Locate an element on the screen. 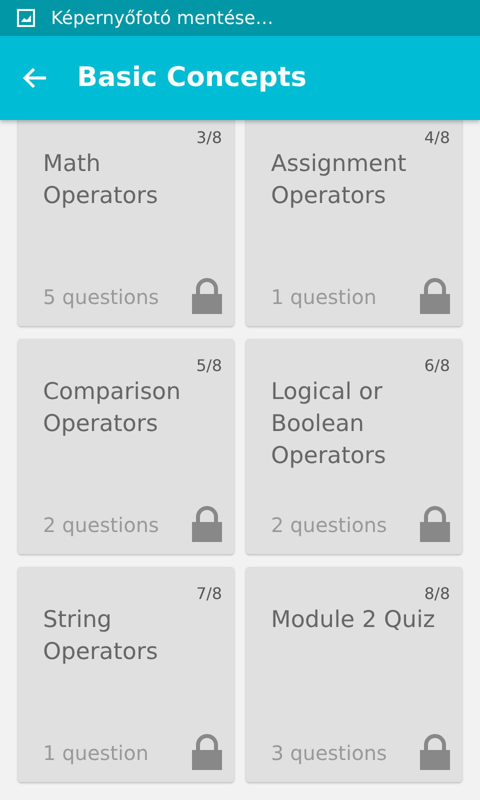 Image resolution: width=480 pixels, height=800 pixels. lesson-title: String Operators is located at coordinates (101, 636).